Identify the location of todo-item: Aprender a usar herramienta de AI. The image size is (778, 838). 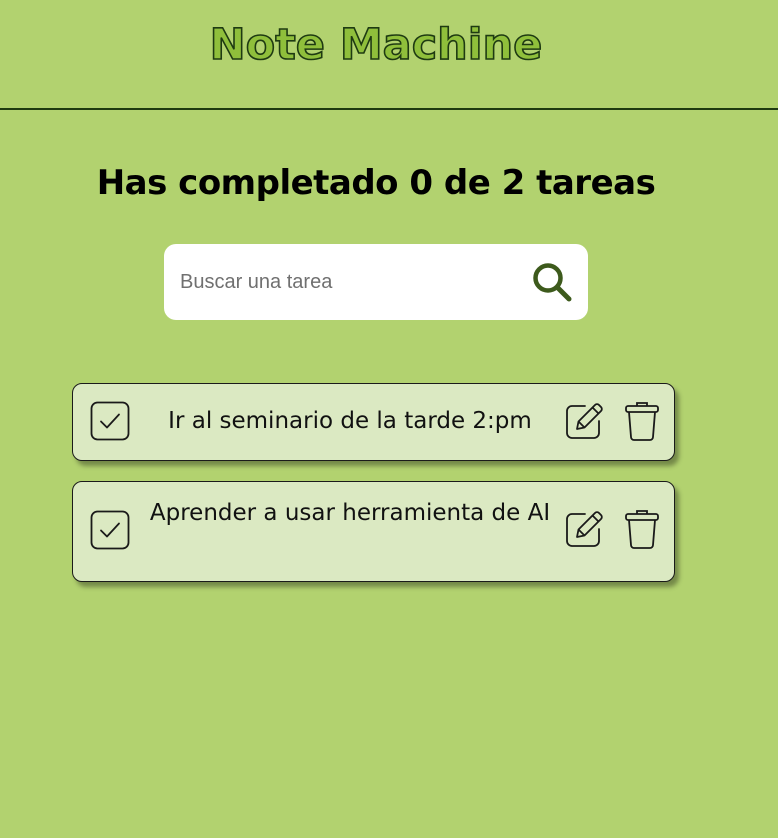
(373, 531).